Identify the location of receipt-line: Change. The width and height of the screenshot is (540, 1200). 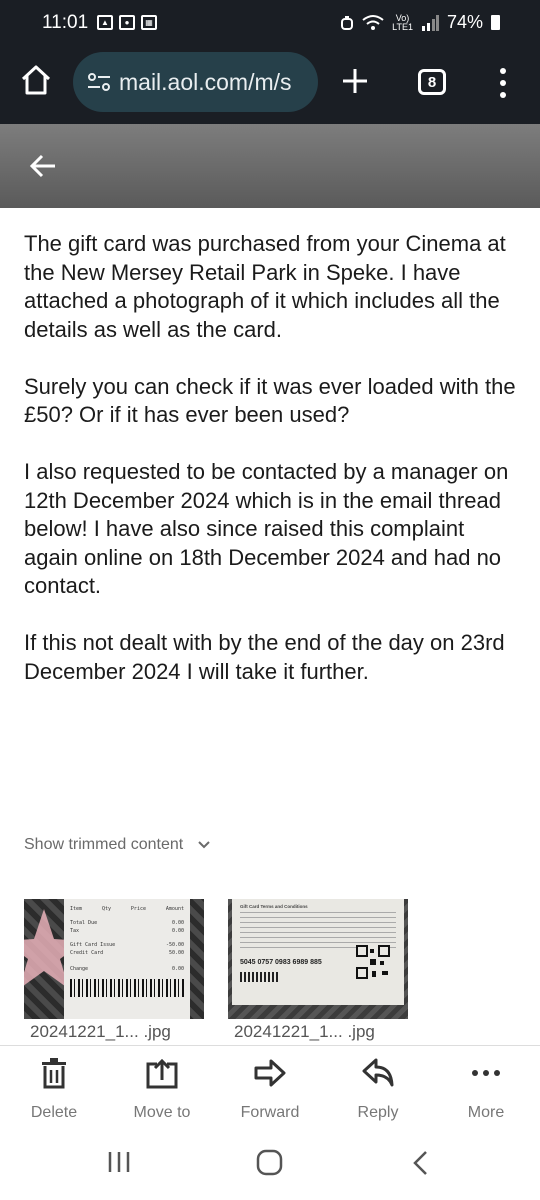
(79, 969).